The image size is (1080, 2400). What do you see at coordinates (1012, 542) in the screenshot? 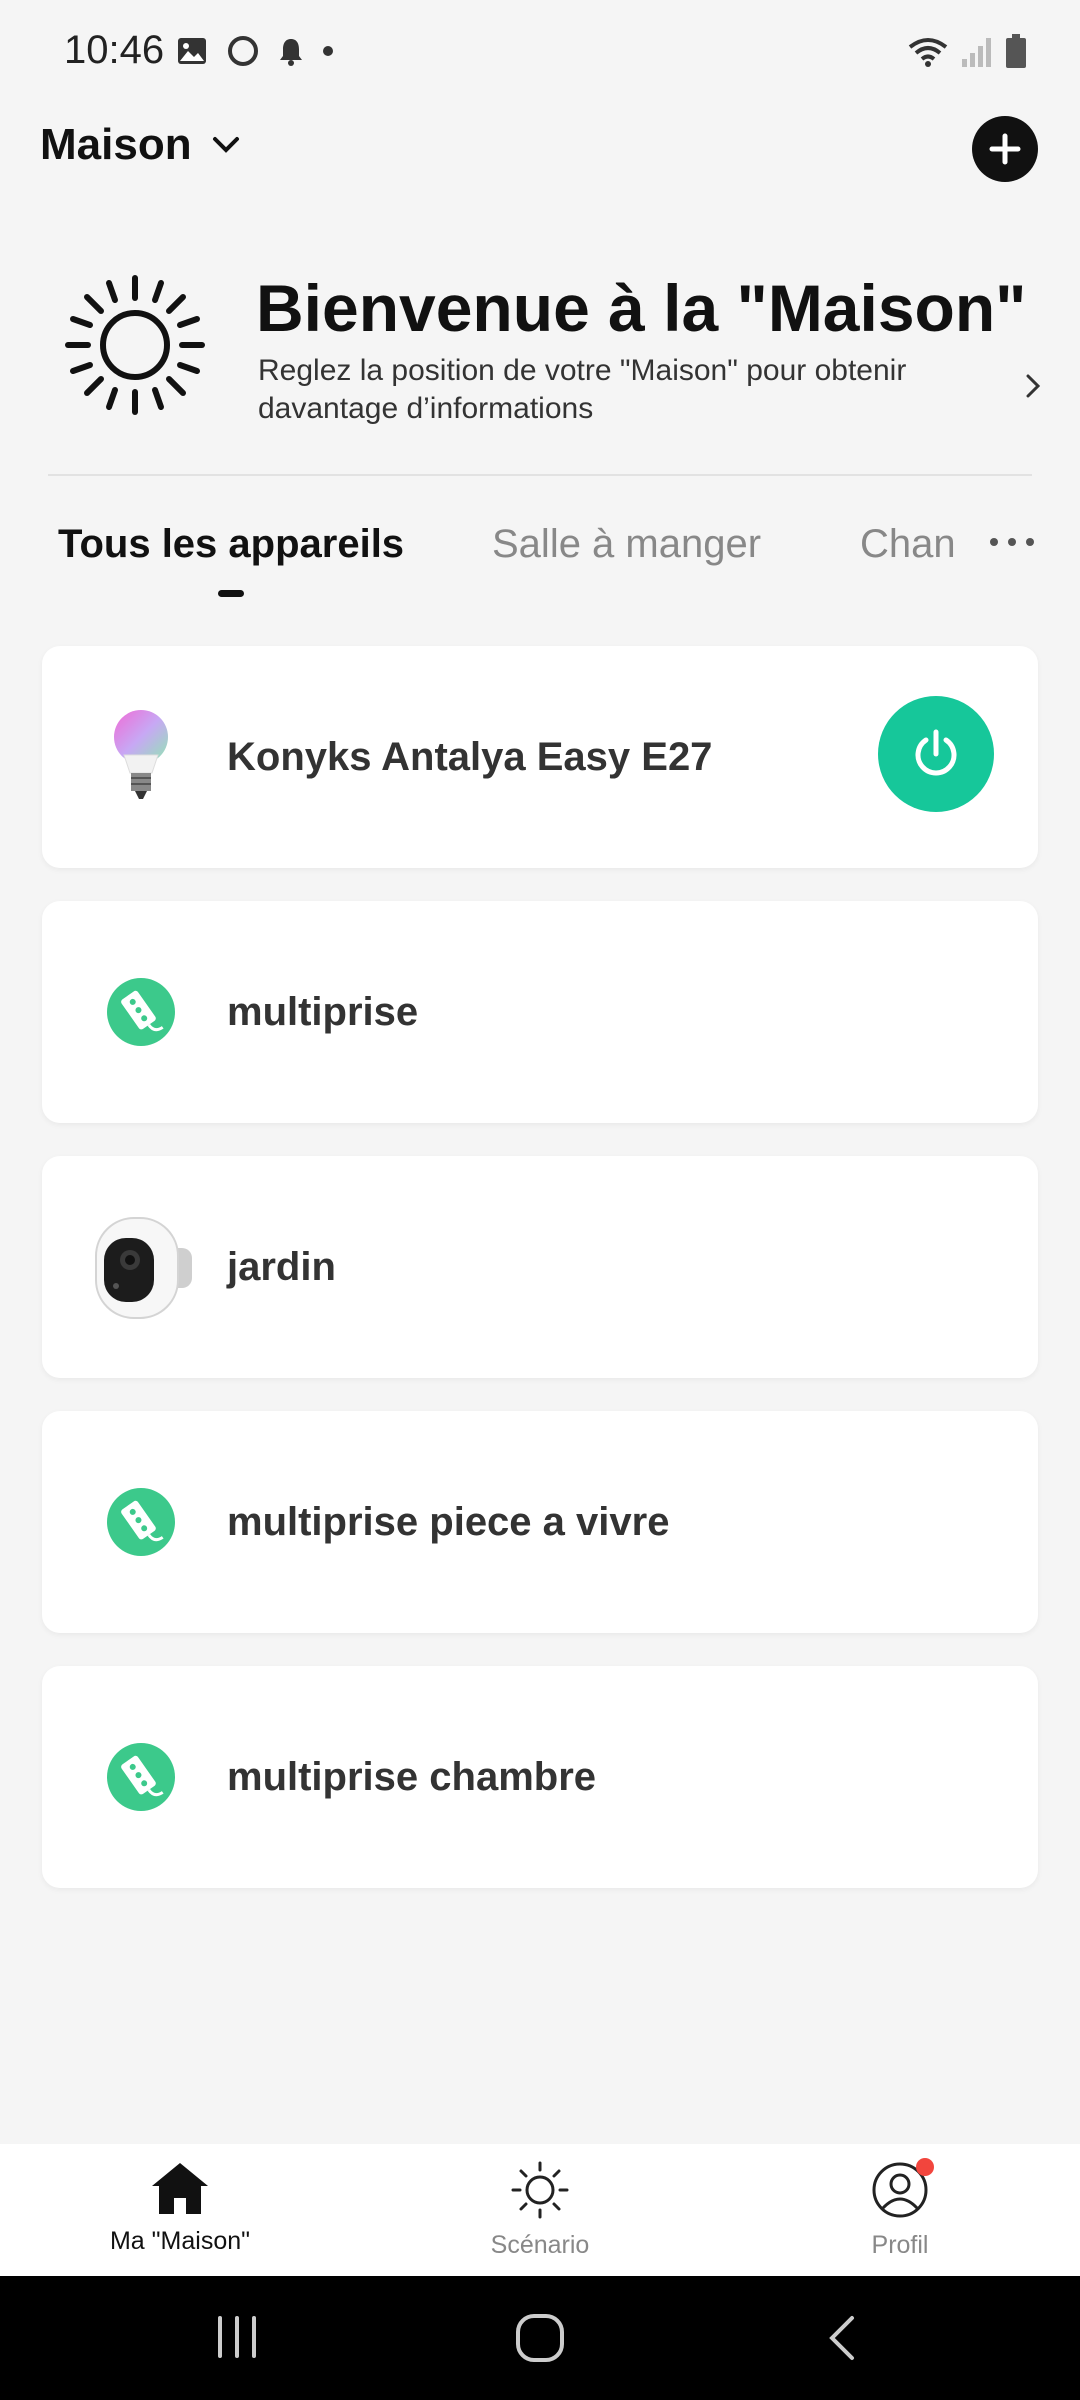
I see `more-dots-icon` at bounding box center [1012, 542].